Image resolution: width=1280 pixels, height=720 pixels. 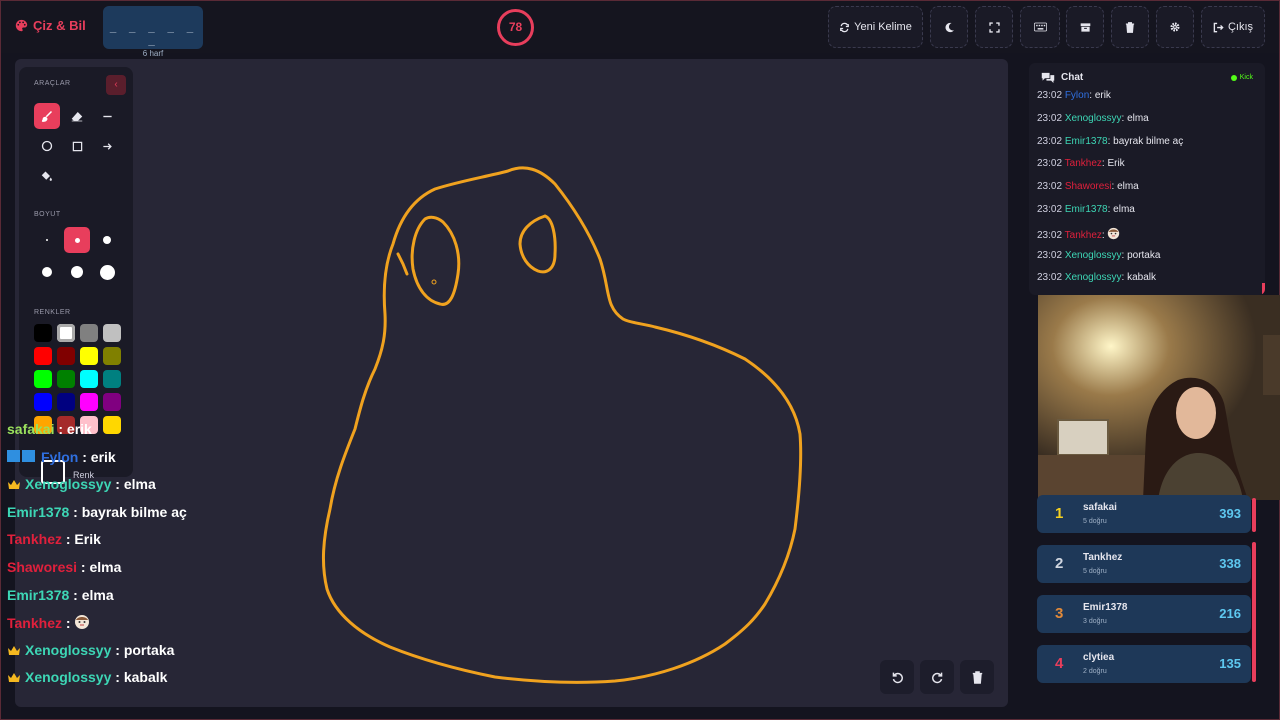 I want to click on player-name: Emir1378, so click(x=1105, y=607).